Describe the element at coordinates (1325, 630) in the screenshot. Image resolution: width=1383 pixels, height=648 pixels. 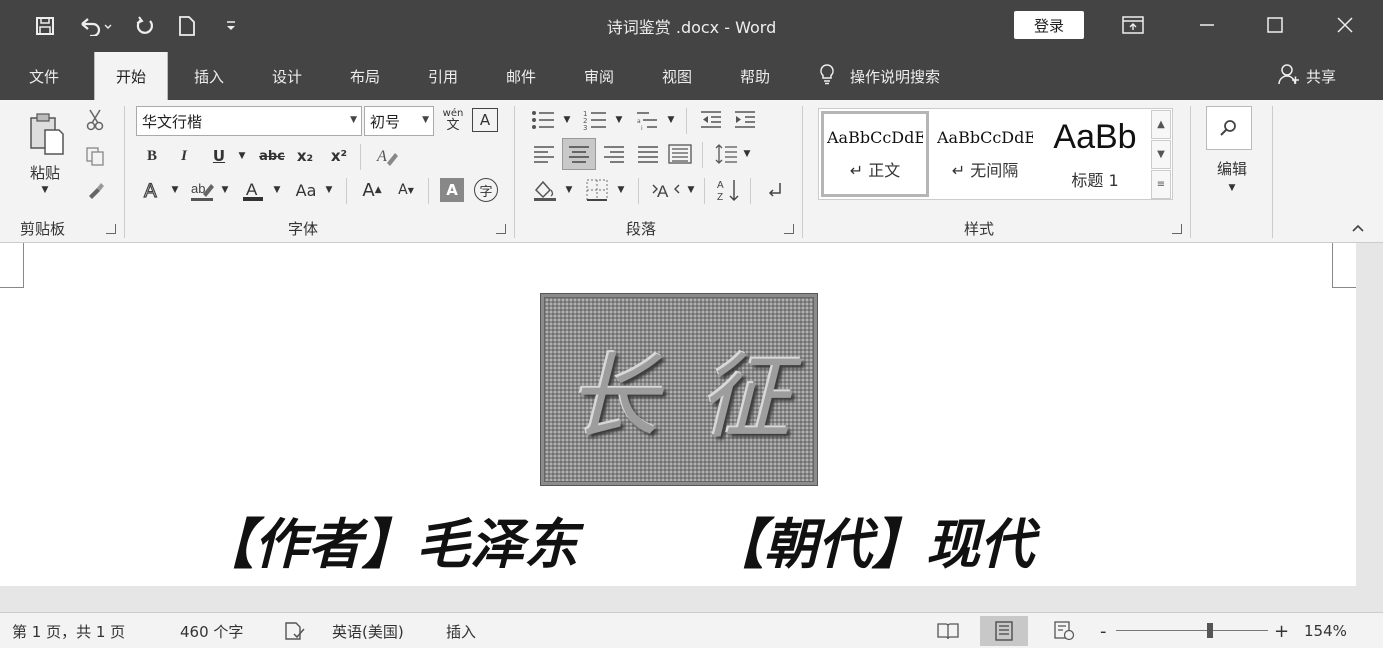
I see `zoom-level: 154%` at that location.